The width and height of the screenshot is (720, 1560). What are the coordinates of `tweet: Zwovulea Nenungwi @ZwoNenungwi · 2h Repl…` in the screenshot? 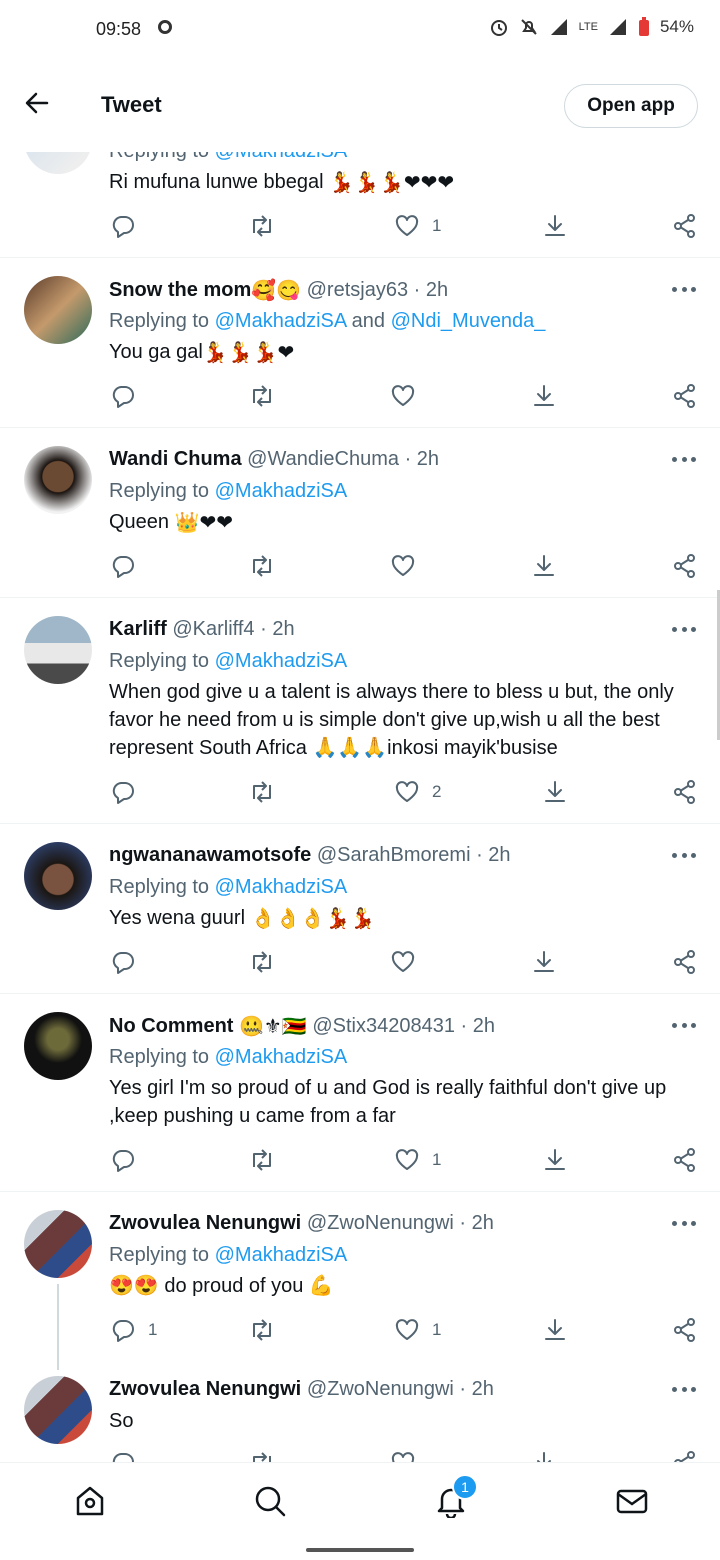 It's located at (360, 1277).